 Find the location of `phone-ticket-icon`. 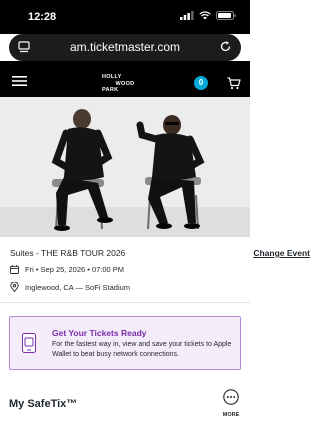

phone-ticket-icon is located at coordinates (29, 343).